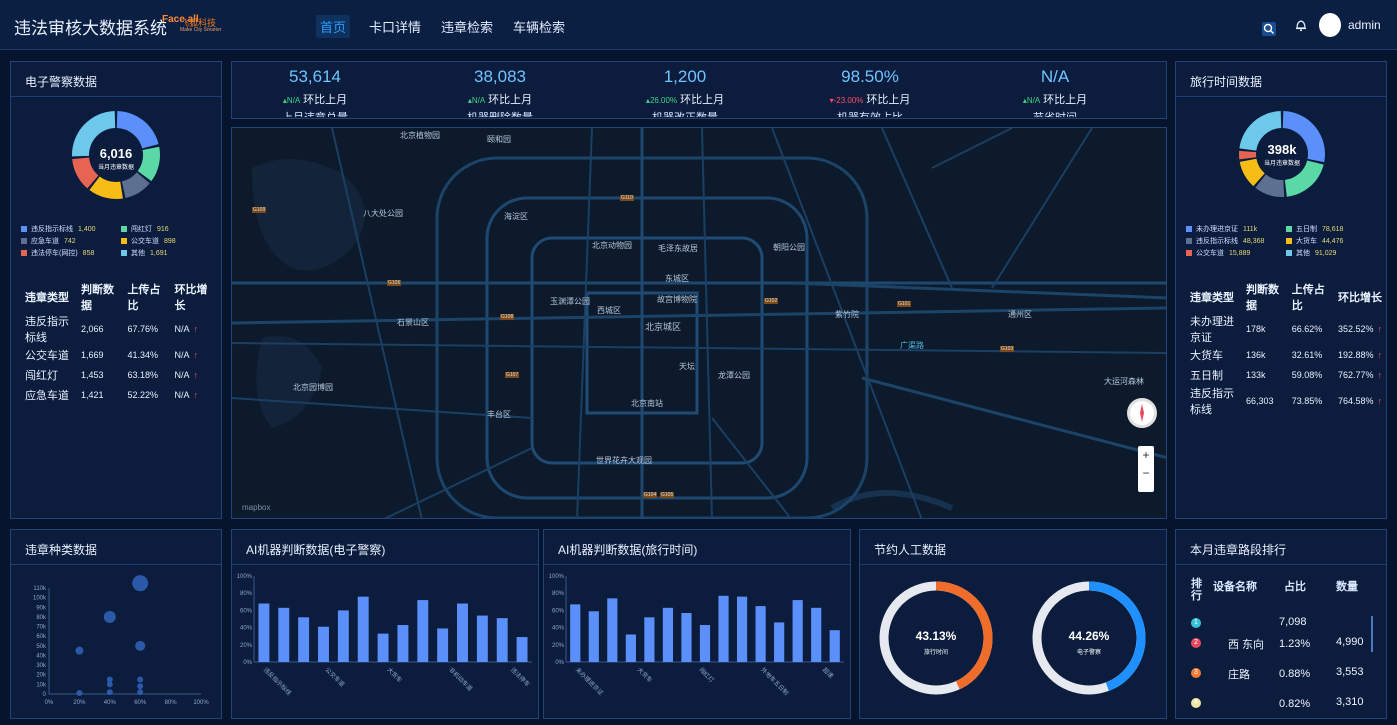 The image size is (1397, 725). Describe the element at coordinates (394, 675) in the screenshot. I see `x-tick-label: 大货车` at that location.